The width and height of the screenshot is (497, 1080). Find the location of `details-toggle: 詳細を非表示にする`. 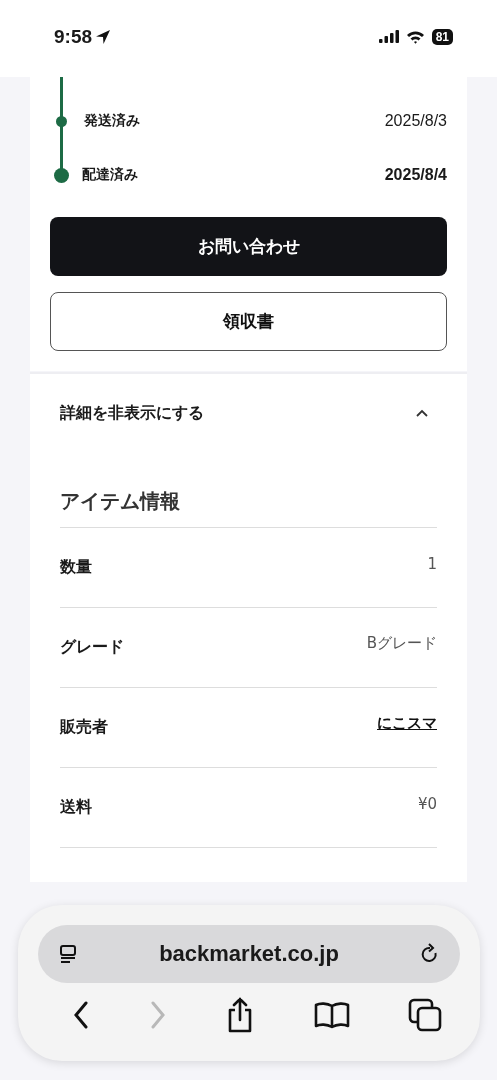

details-toggle: 詳細を非表示にする is located at coordinates (248, 413).